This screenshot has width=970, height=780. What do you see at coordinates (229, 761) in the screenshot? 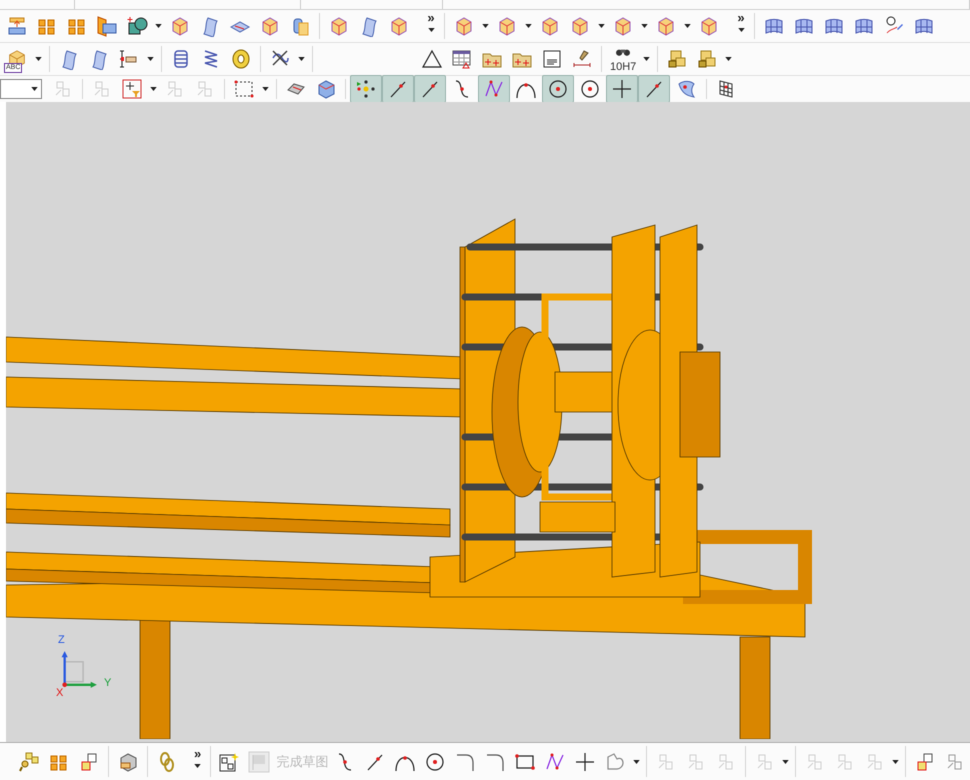
I see `frame-star-icon` at bounding box center [229, 761].